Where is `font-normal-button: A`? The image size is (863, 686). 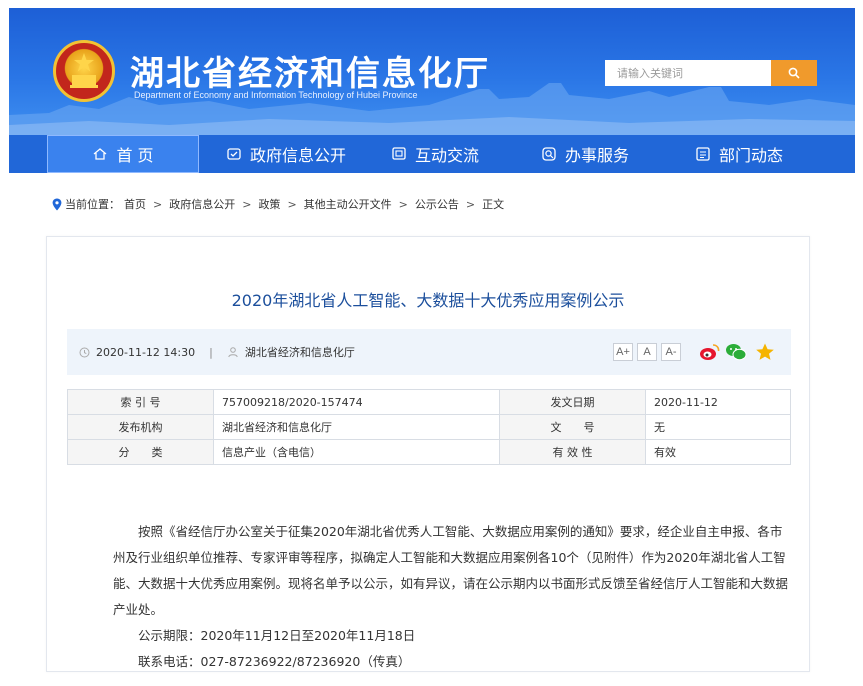
font-normal-button: A is located at coordinates (647, 352).